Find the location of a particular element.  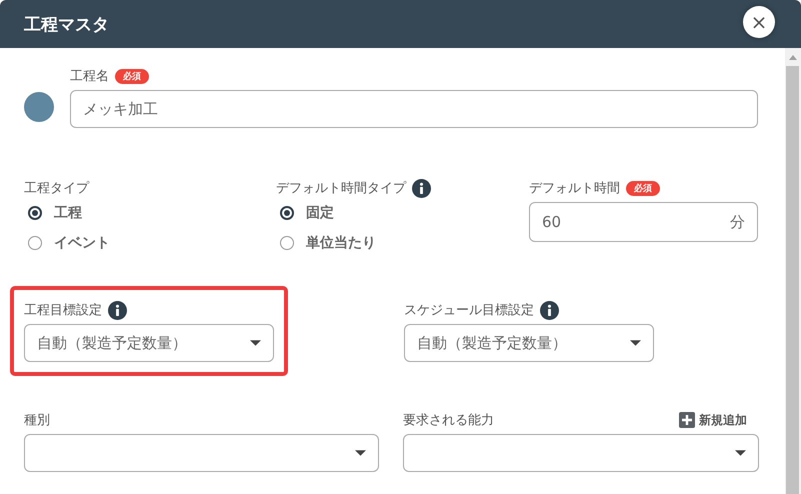

field-label: デフォルト時間 is located at coordinates (574, 188).